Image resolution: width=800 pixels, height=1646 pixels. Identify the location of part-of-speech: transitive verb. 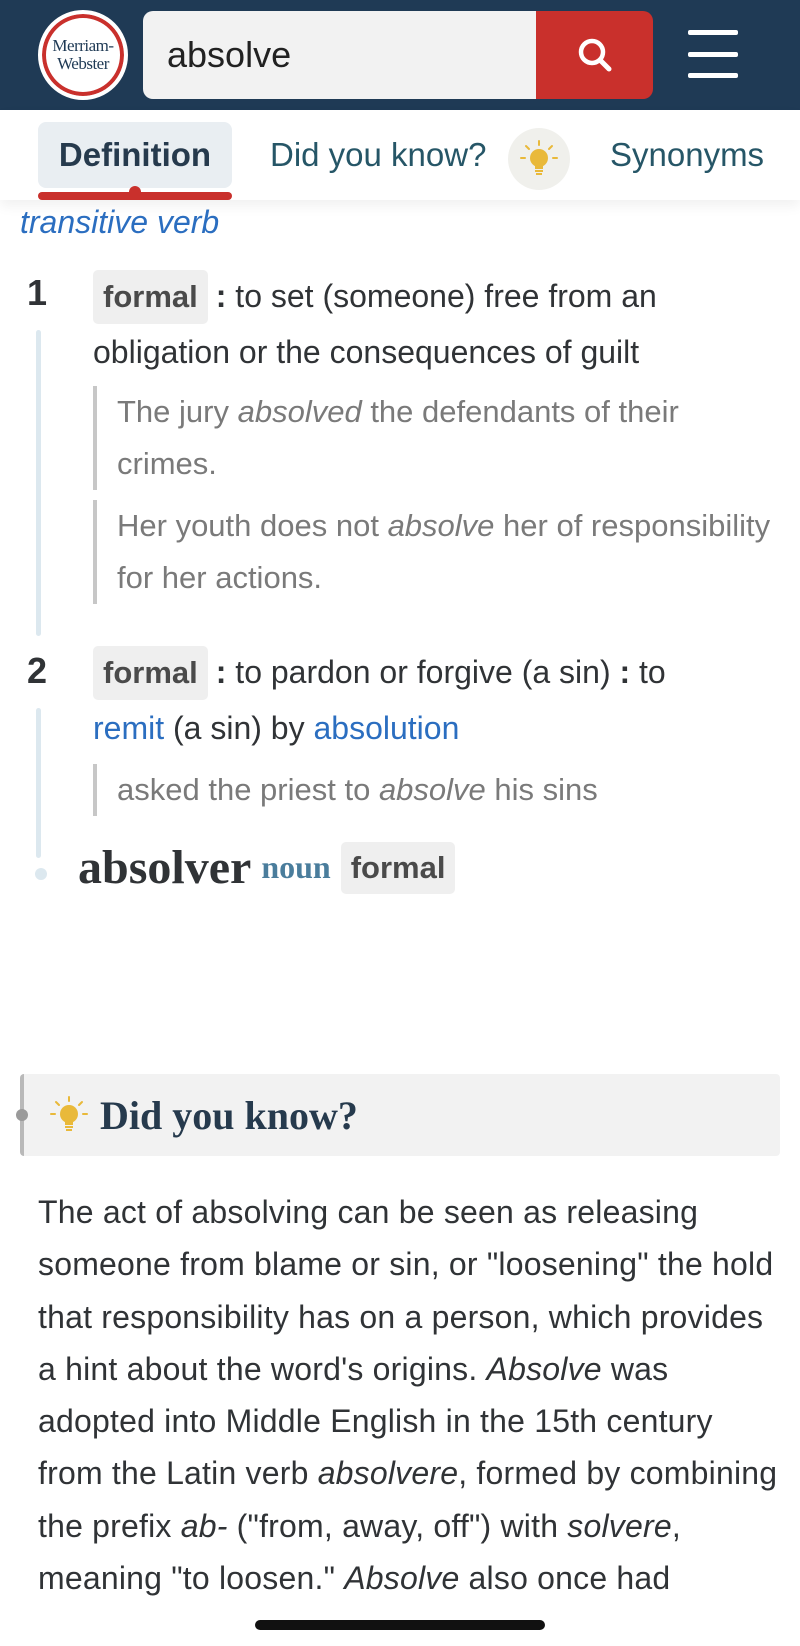
(120, 222).